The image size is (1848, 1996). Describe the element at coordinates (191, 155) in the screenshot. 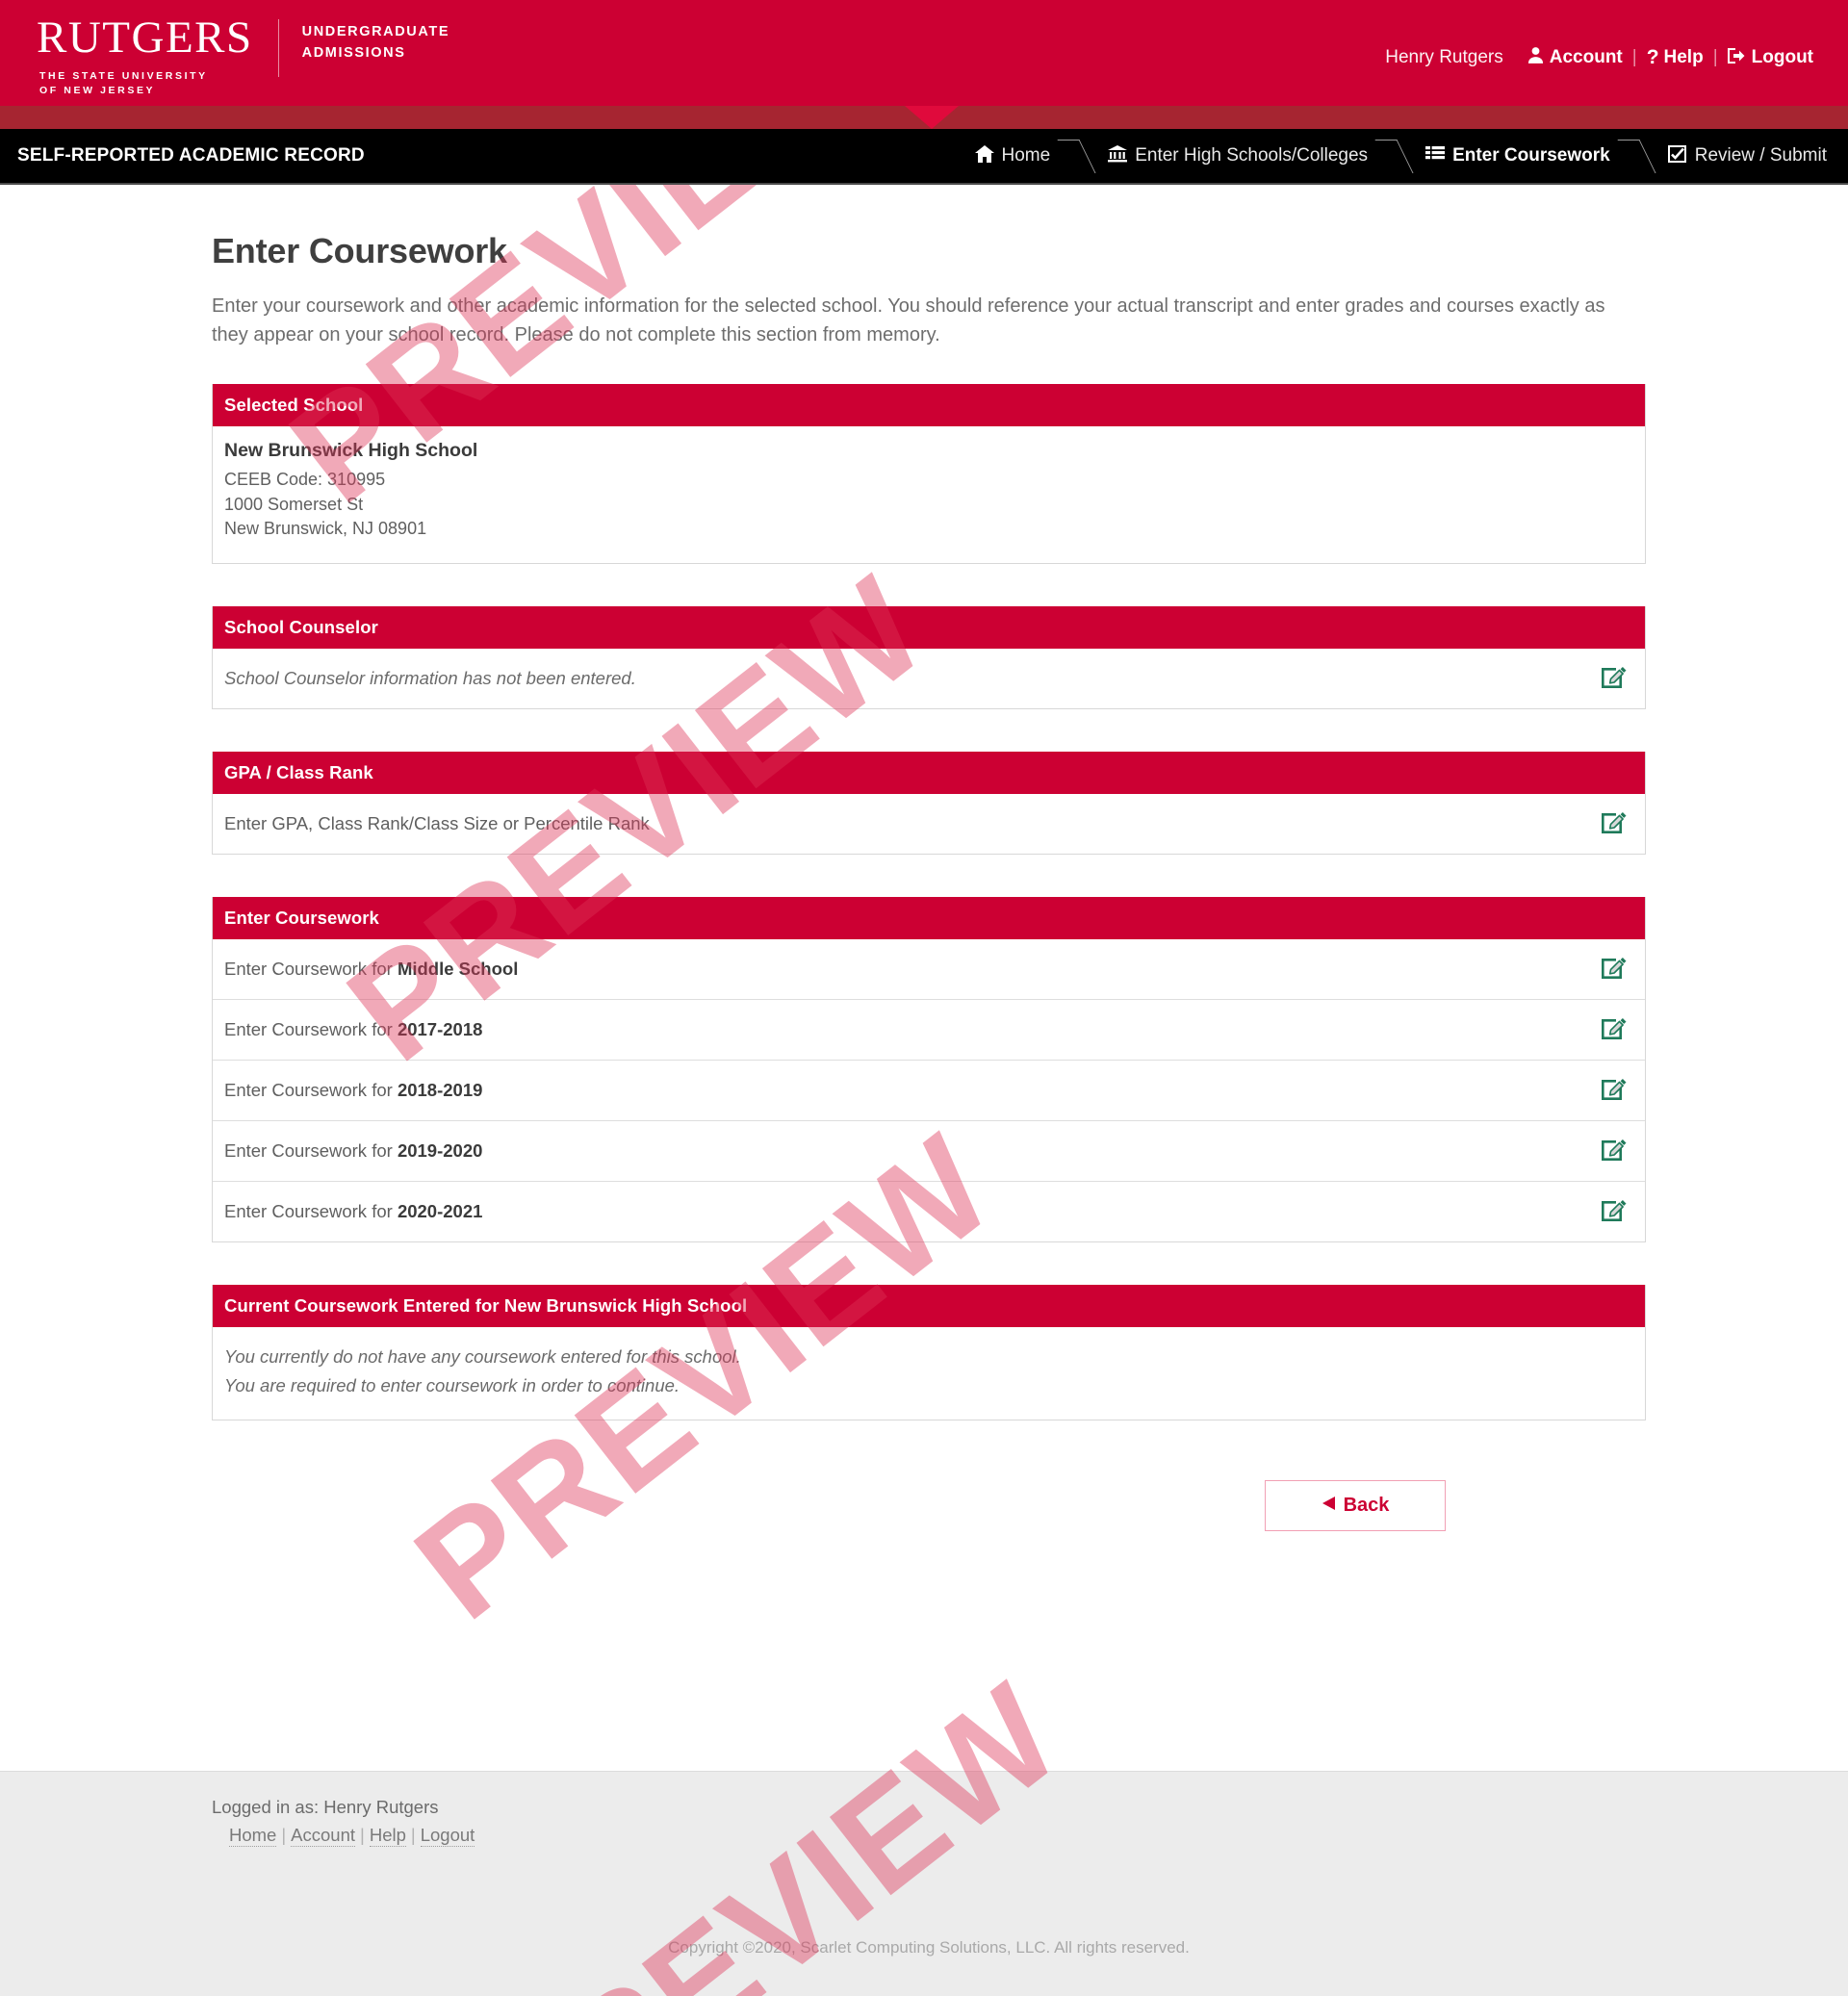

I see `app-title: SELF-REPORTED ACADEMIC RECORD` at that location.